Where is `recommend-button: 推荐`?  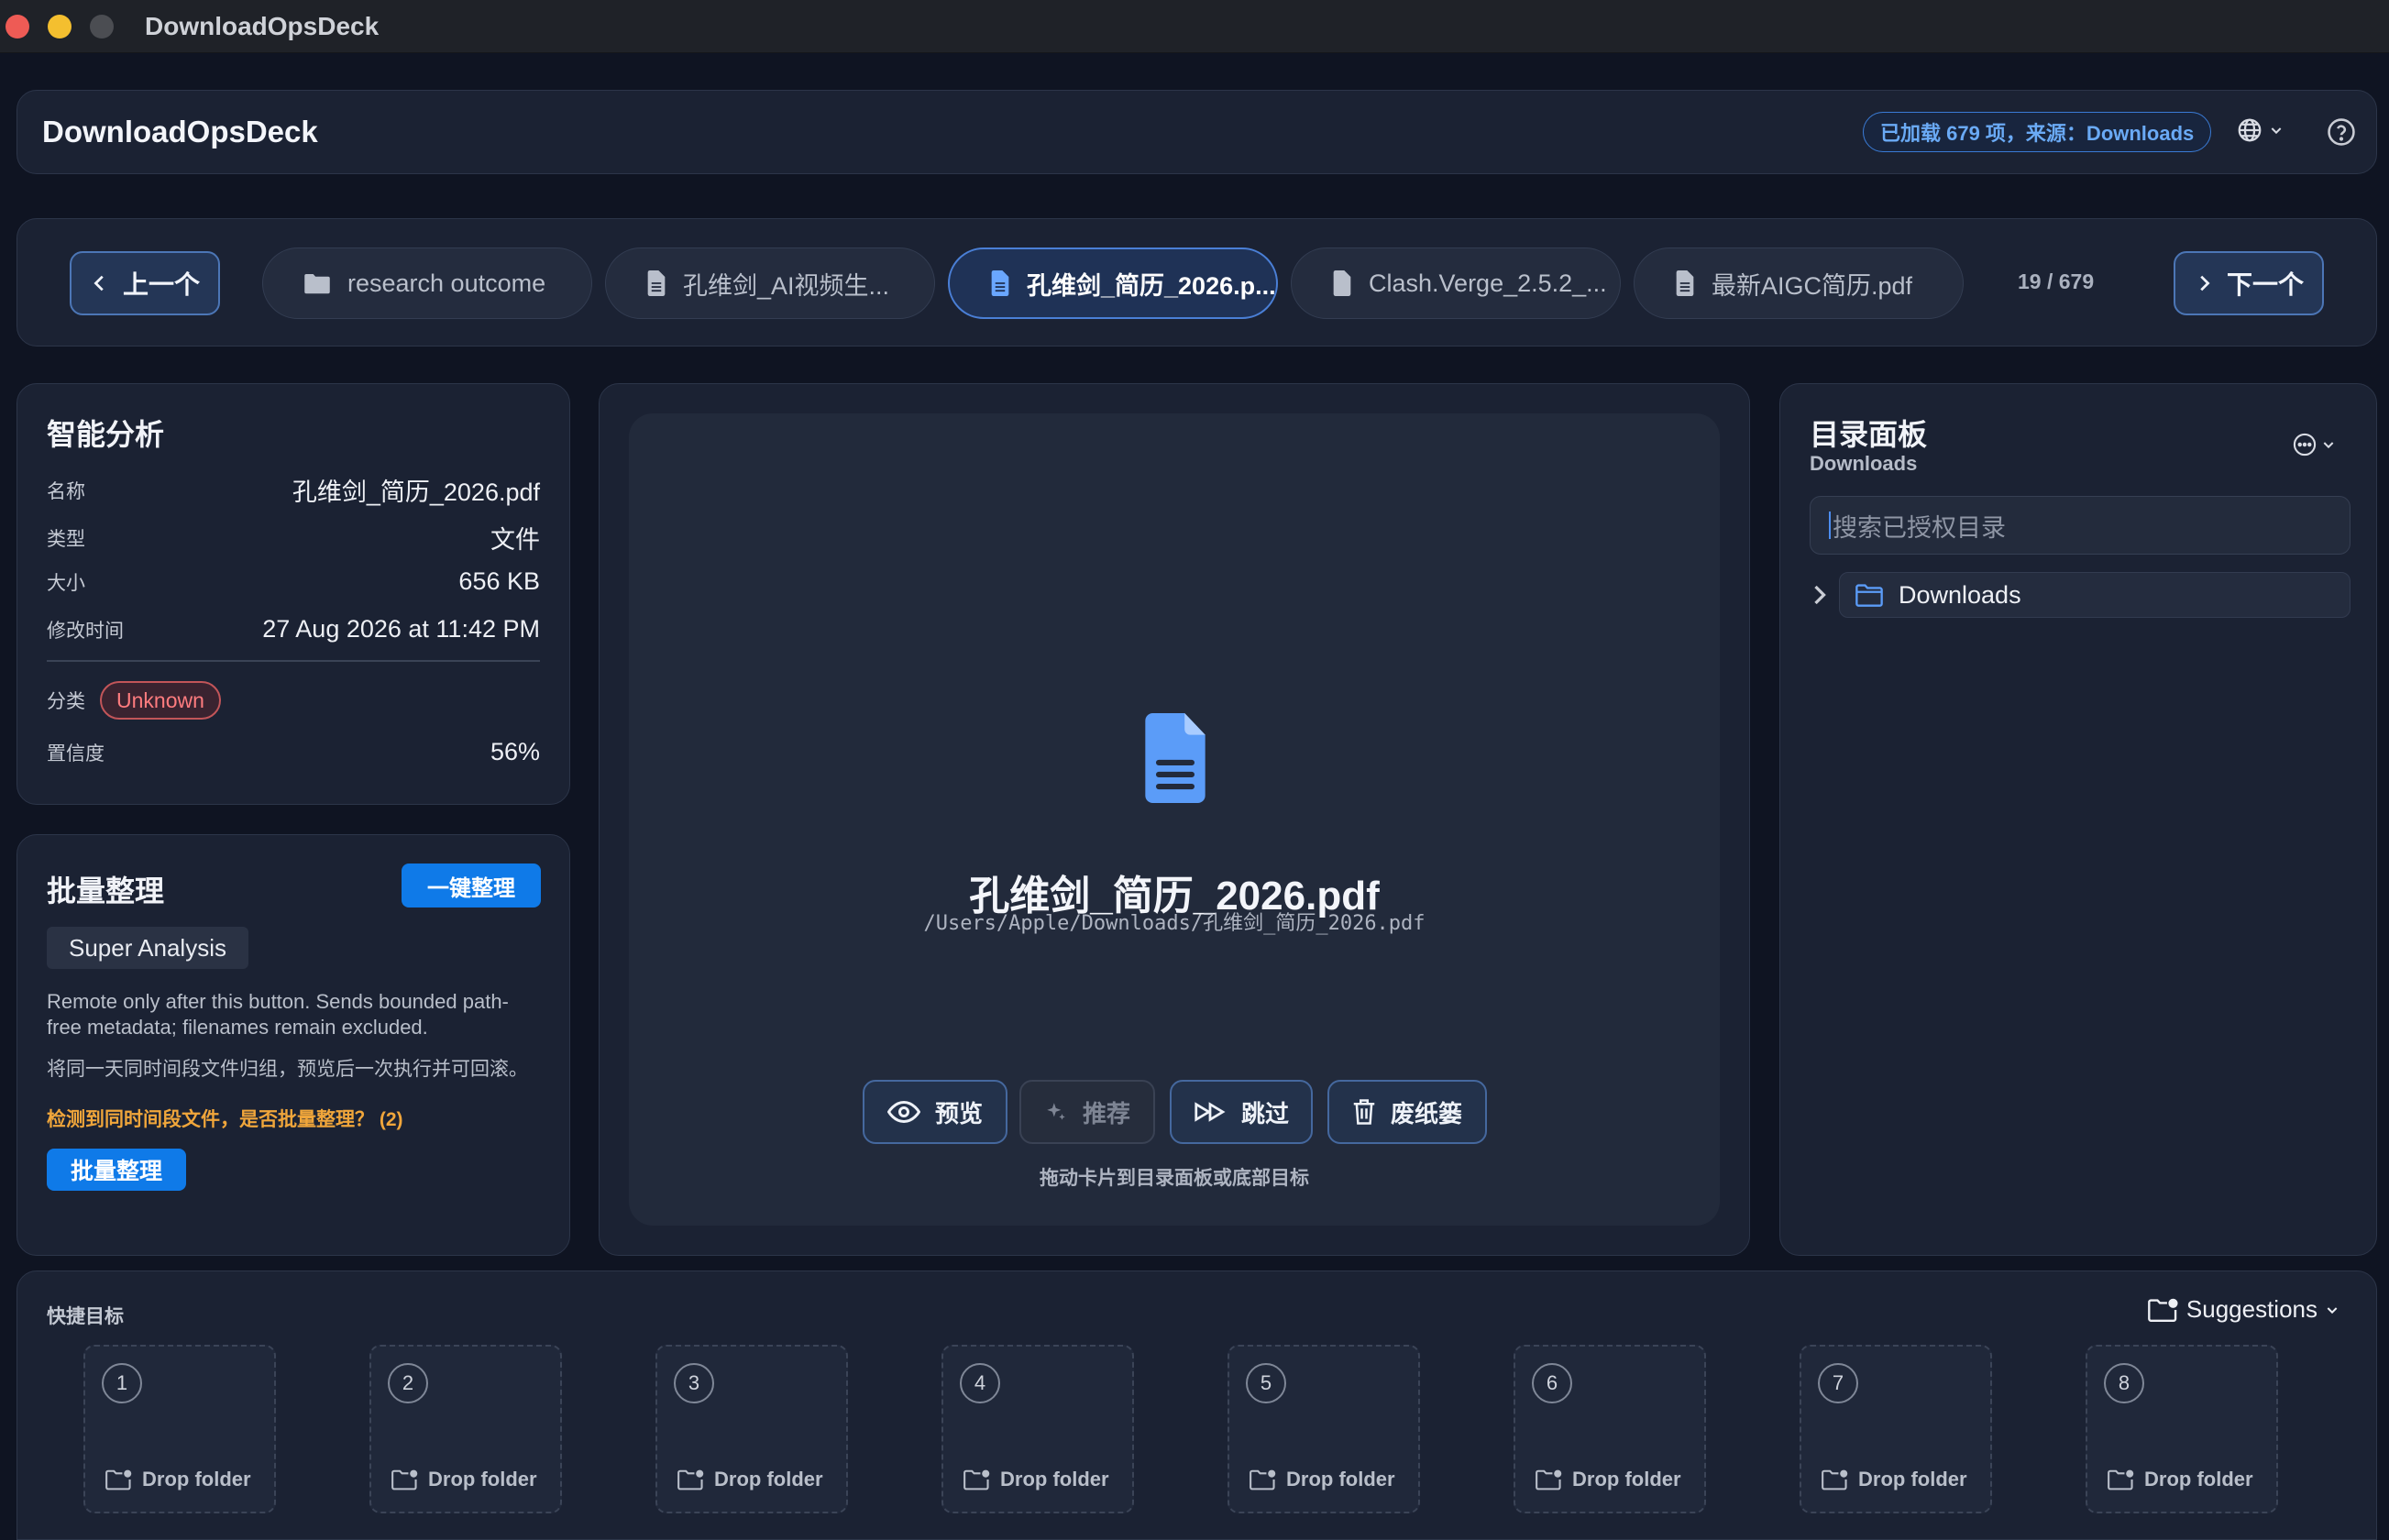
recommend-button: 推荐 is located at coordinates (1087, 1112).